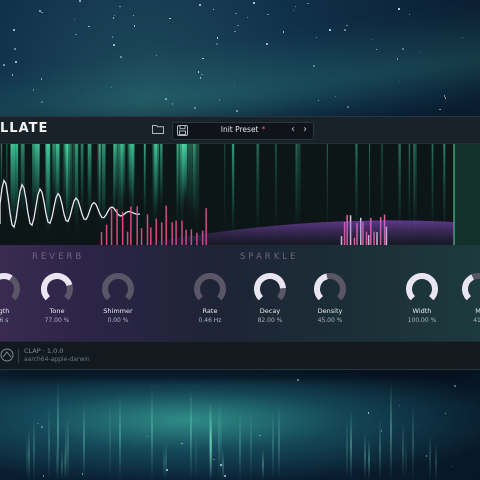 The image size is (480, 480). I want to click on section-label-sparkle: SPARKLE, so click(269, 257).